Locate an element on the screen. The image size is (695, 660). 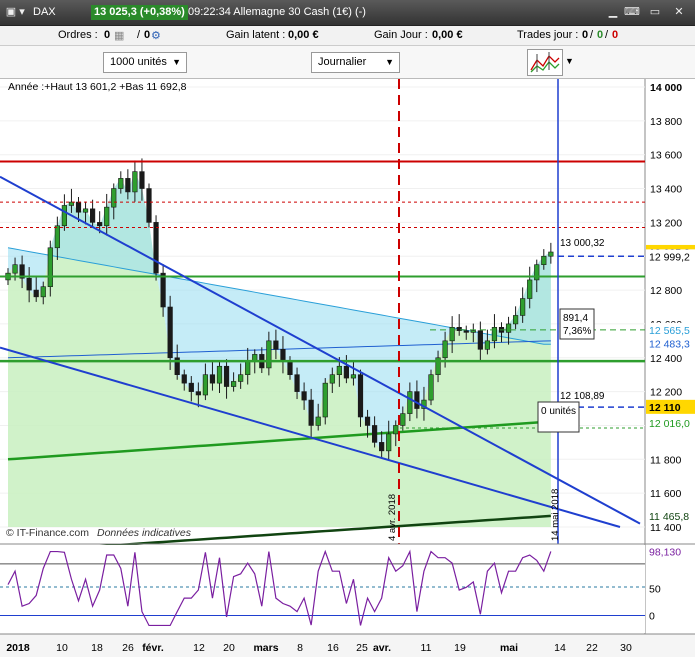
x-tick-label: 19 is located at coordinates (460, 648).